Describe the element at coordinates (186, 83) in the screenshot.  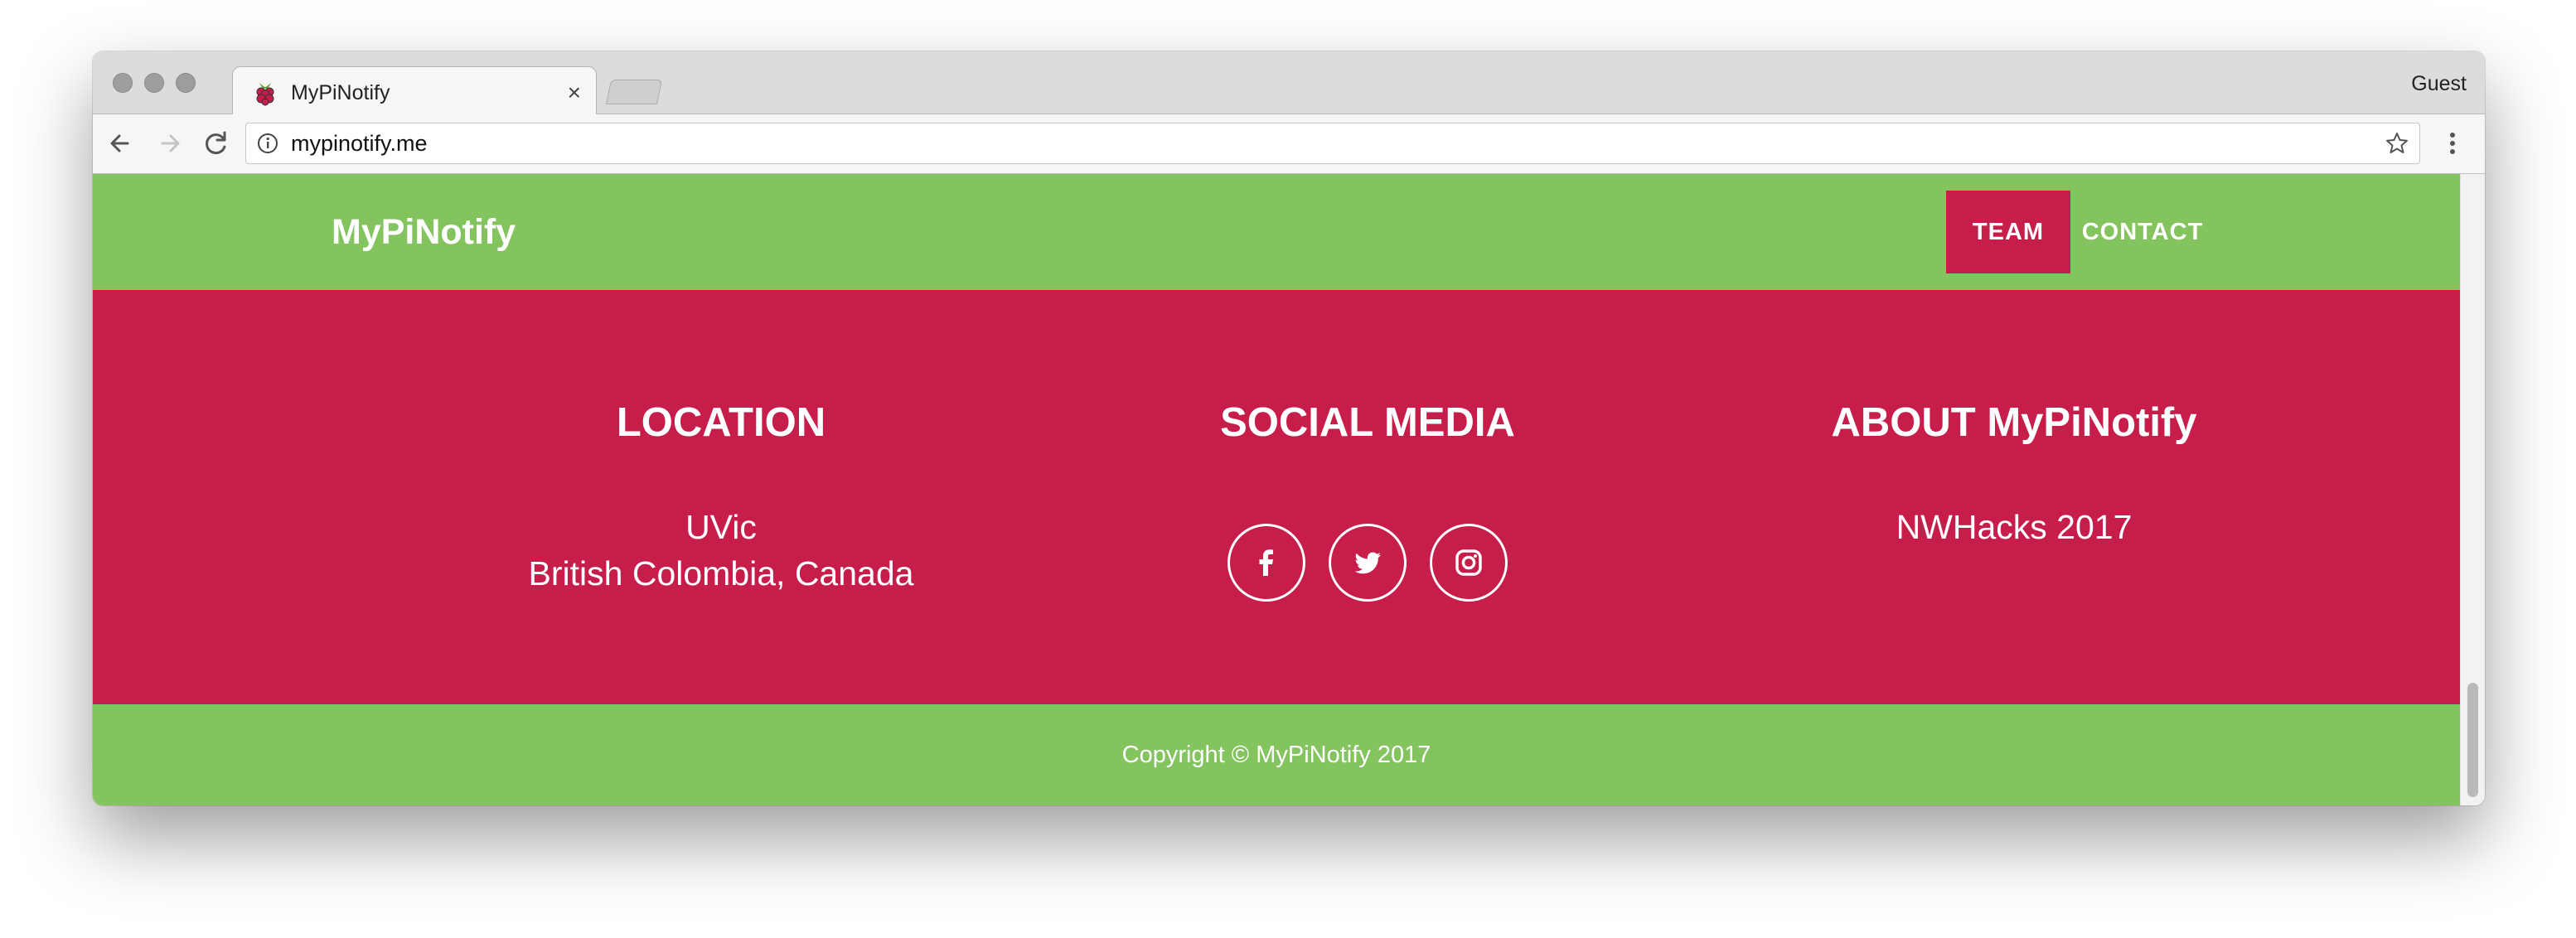
I see `zoom-window-button` at that location.